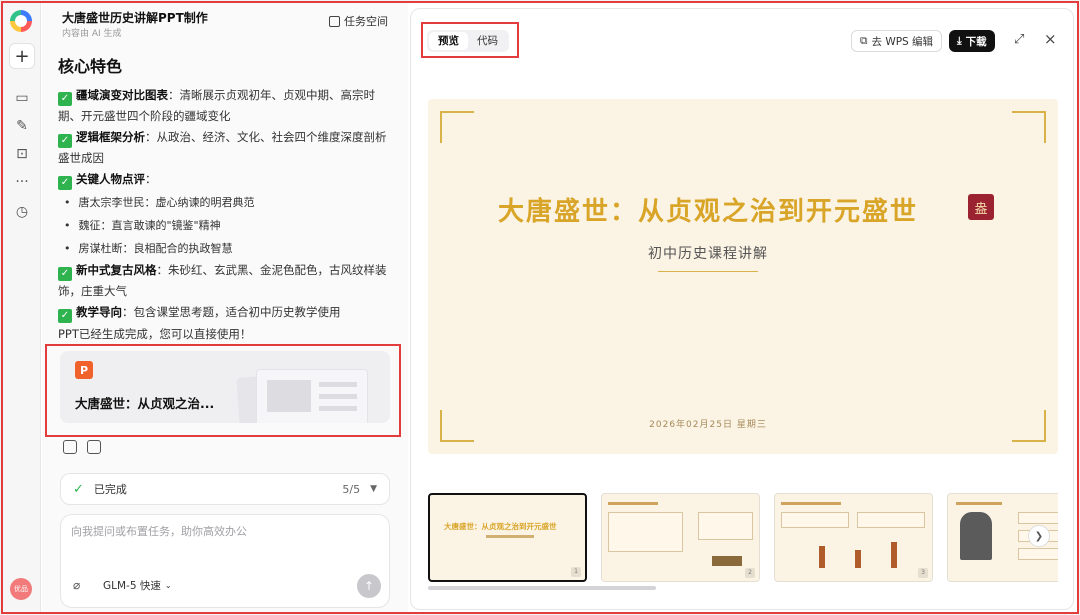 Image resolution: width=1080 pixels, height=615 pixels. I want to click on send-button: ↑, so click(369, 586).